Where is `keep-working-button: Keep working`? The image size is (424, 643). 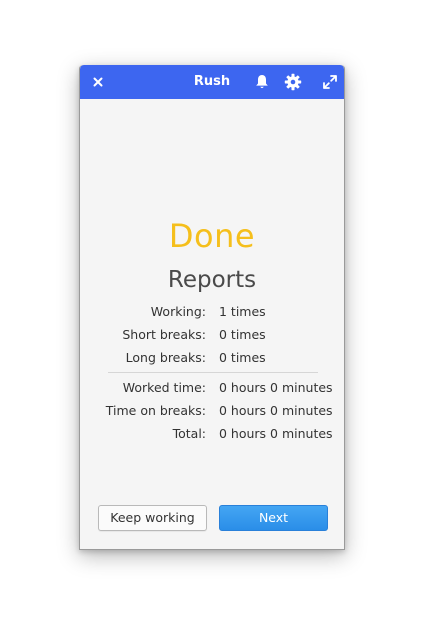 keep-working-button: Keep working is located at coordinates (152, 518).